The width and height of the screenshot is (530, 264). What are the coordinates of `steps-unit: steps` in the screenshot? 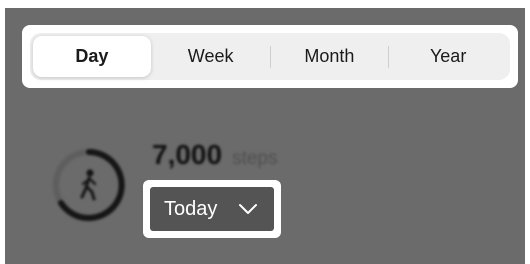 It's located at (255, 158).